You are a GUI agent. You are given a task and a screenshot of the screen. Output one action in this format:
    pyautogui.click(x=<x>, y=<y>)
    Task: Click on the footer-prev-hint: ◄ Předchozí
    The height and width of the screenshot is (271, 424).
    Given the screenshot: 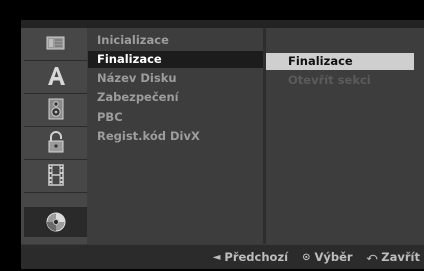 What is the action you would take?
    pyautogui.click(x=250, y=257)
    